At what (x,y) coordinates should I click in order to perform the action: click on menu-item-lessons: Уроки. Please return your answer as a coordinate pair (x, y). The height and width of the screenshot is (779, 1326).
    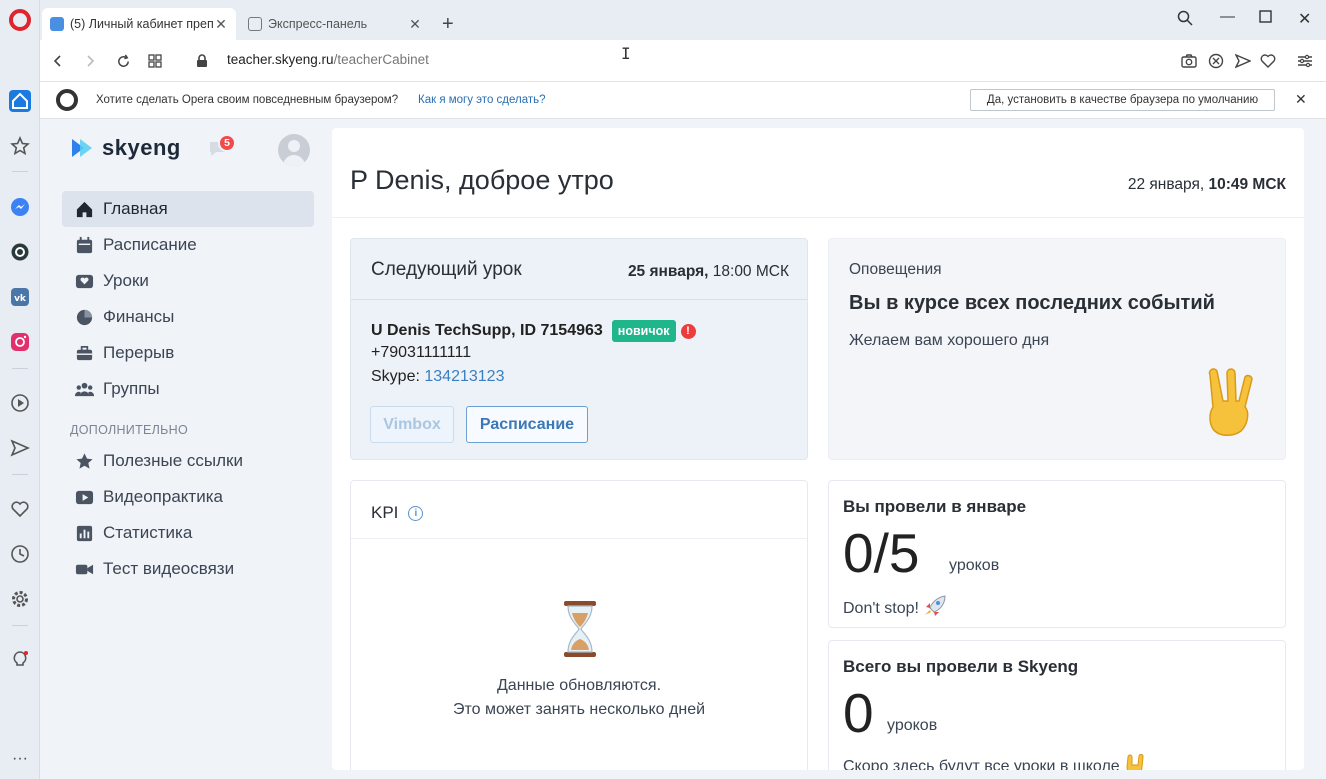
    Looking at the image, I should click on (188, 281).